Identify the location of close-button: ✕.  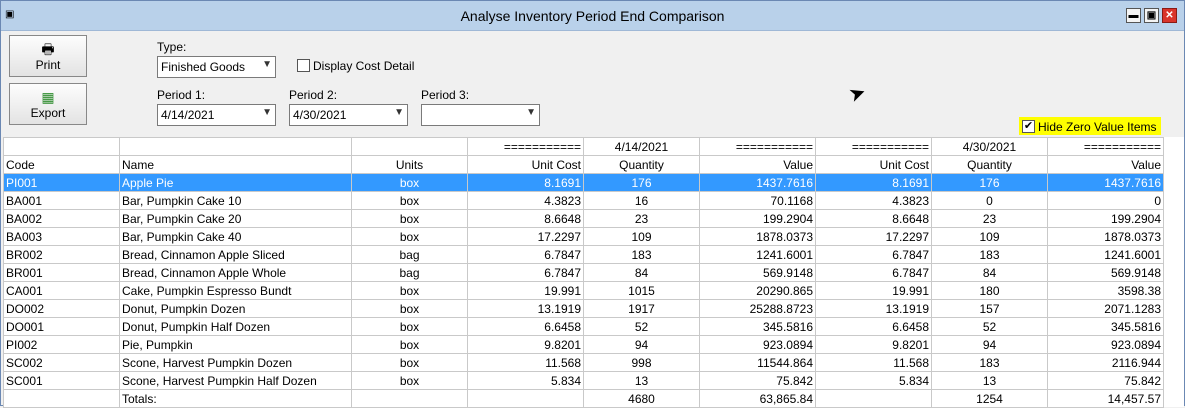
(1169, 15).